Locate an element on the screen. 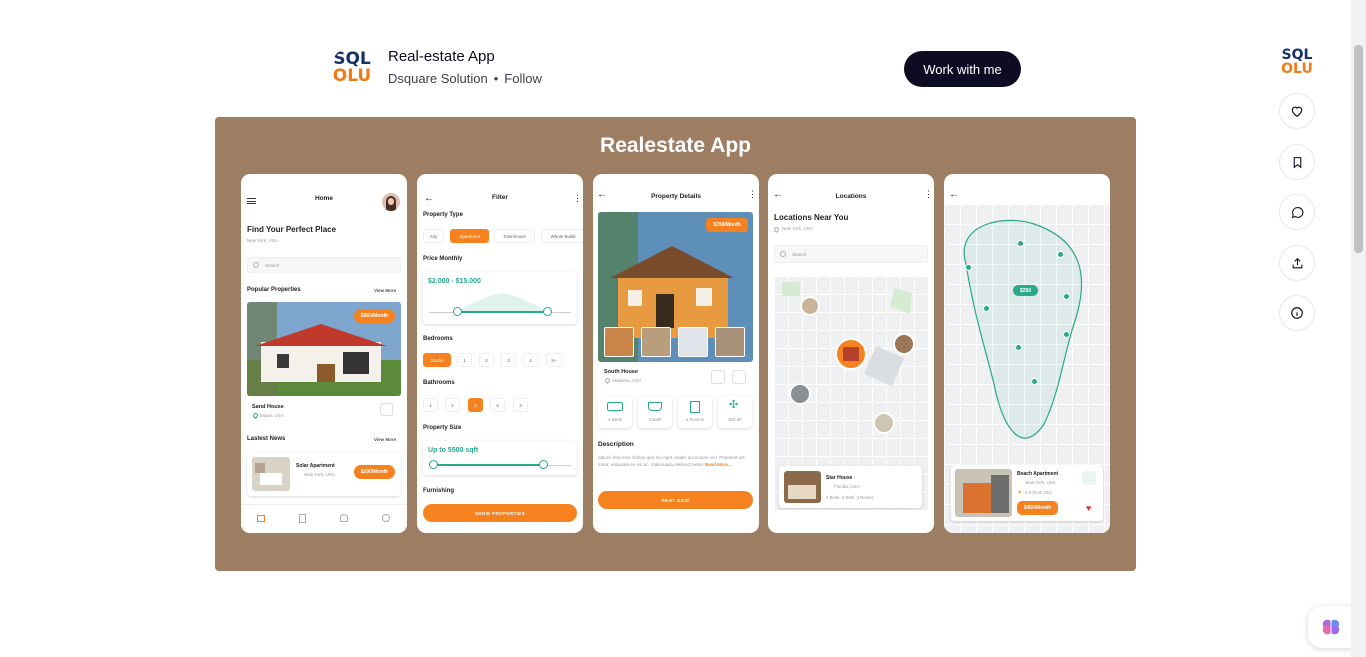 Image resolution: width=1366 pixels, height=657 pixels. home-heading: Find Your Perfect Place is located at coordinates (292, 229).